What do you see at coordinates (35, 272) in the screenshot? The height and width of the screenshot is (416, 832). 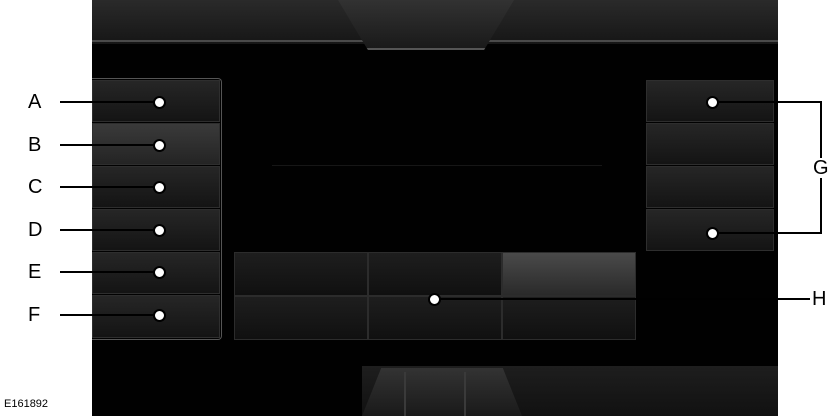 I see `callout-label-e: E` at bounding box center [35, 272].